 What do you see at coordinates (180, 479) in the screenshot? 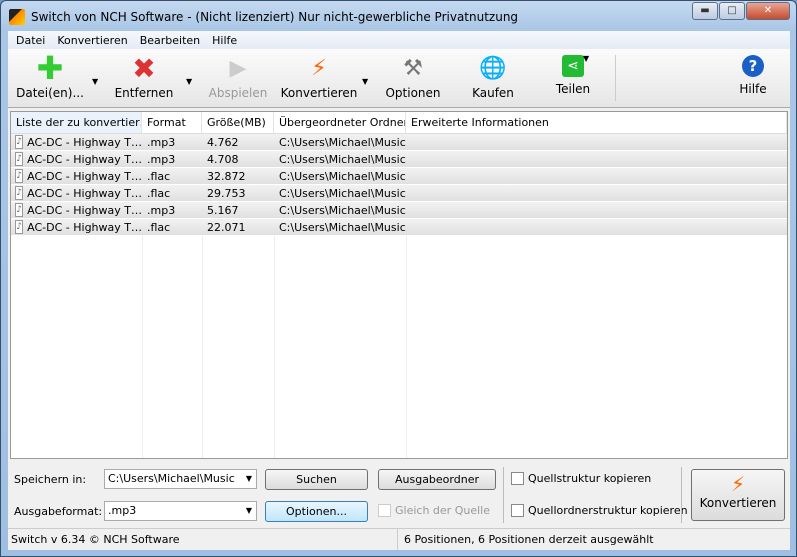
I see `save-in-combo: C:\Users\Michael\Music ▼` at bounding box center [180, 479].